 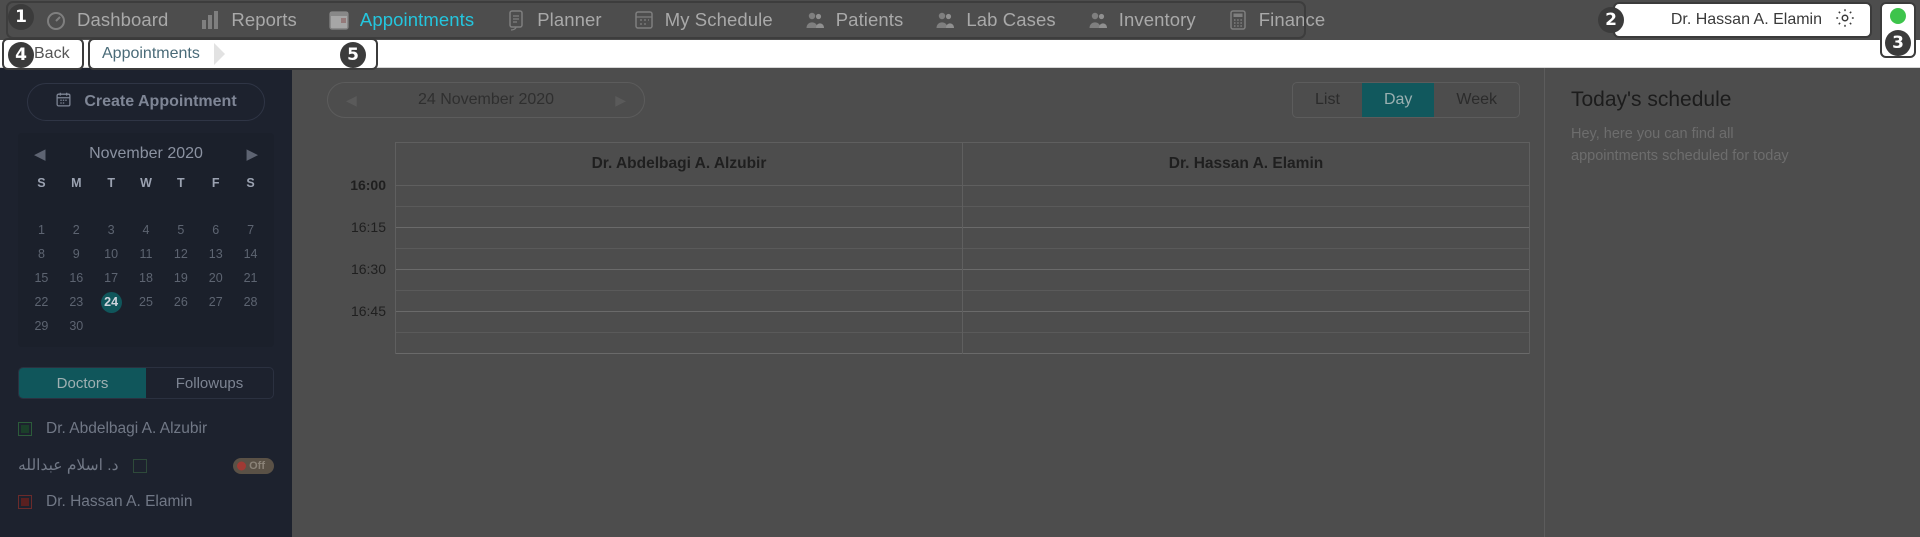 What do you see at coordinates (76, 254) in the screenshot?
I see `calendar-day: 9` at bounding box center [76, 254].